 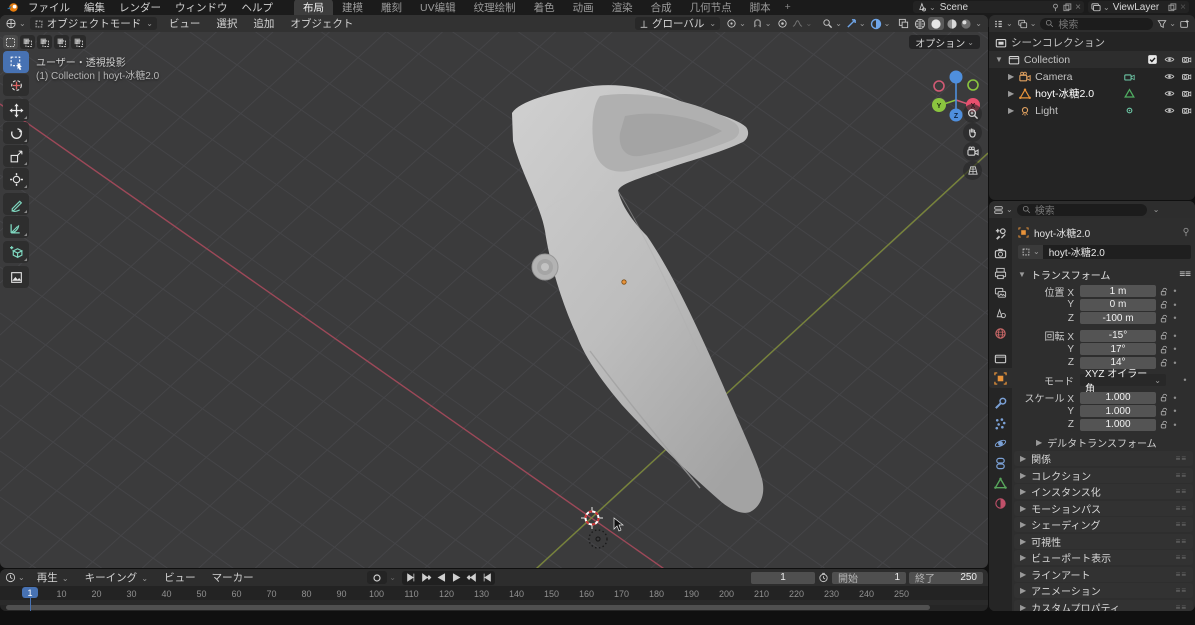 I want to click on value-field: 1 m, so click(x=1118, y=291).